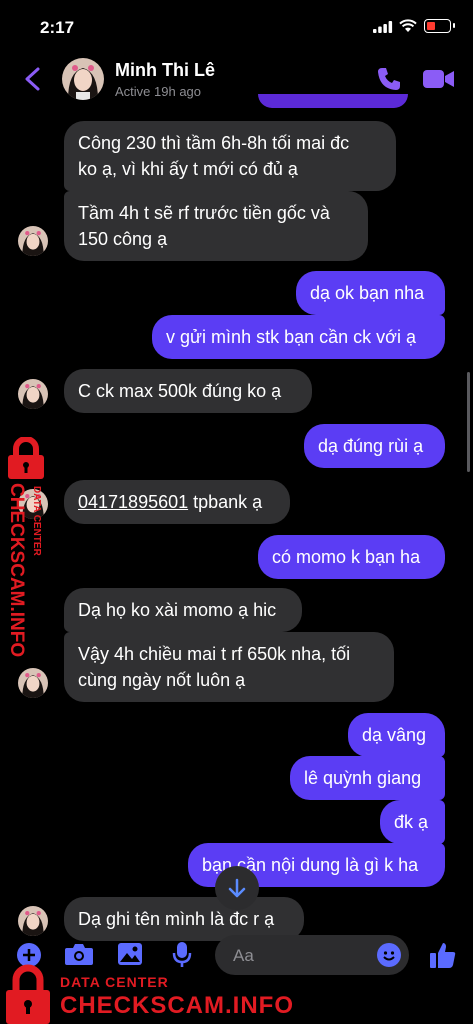  What do you see at coordinates (298, 337) in the screenshot?
I see `sent-message: v gửi mình stk bạn cần ck với ạ` at bounding box center [298, 337].